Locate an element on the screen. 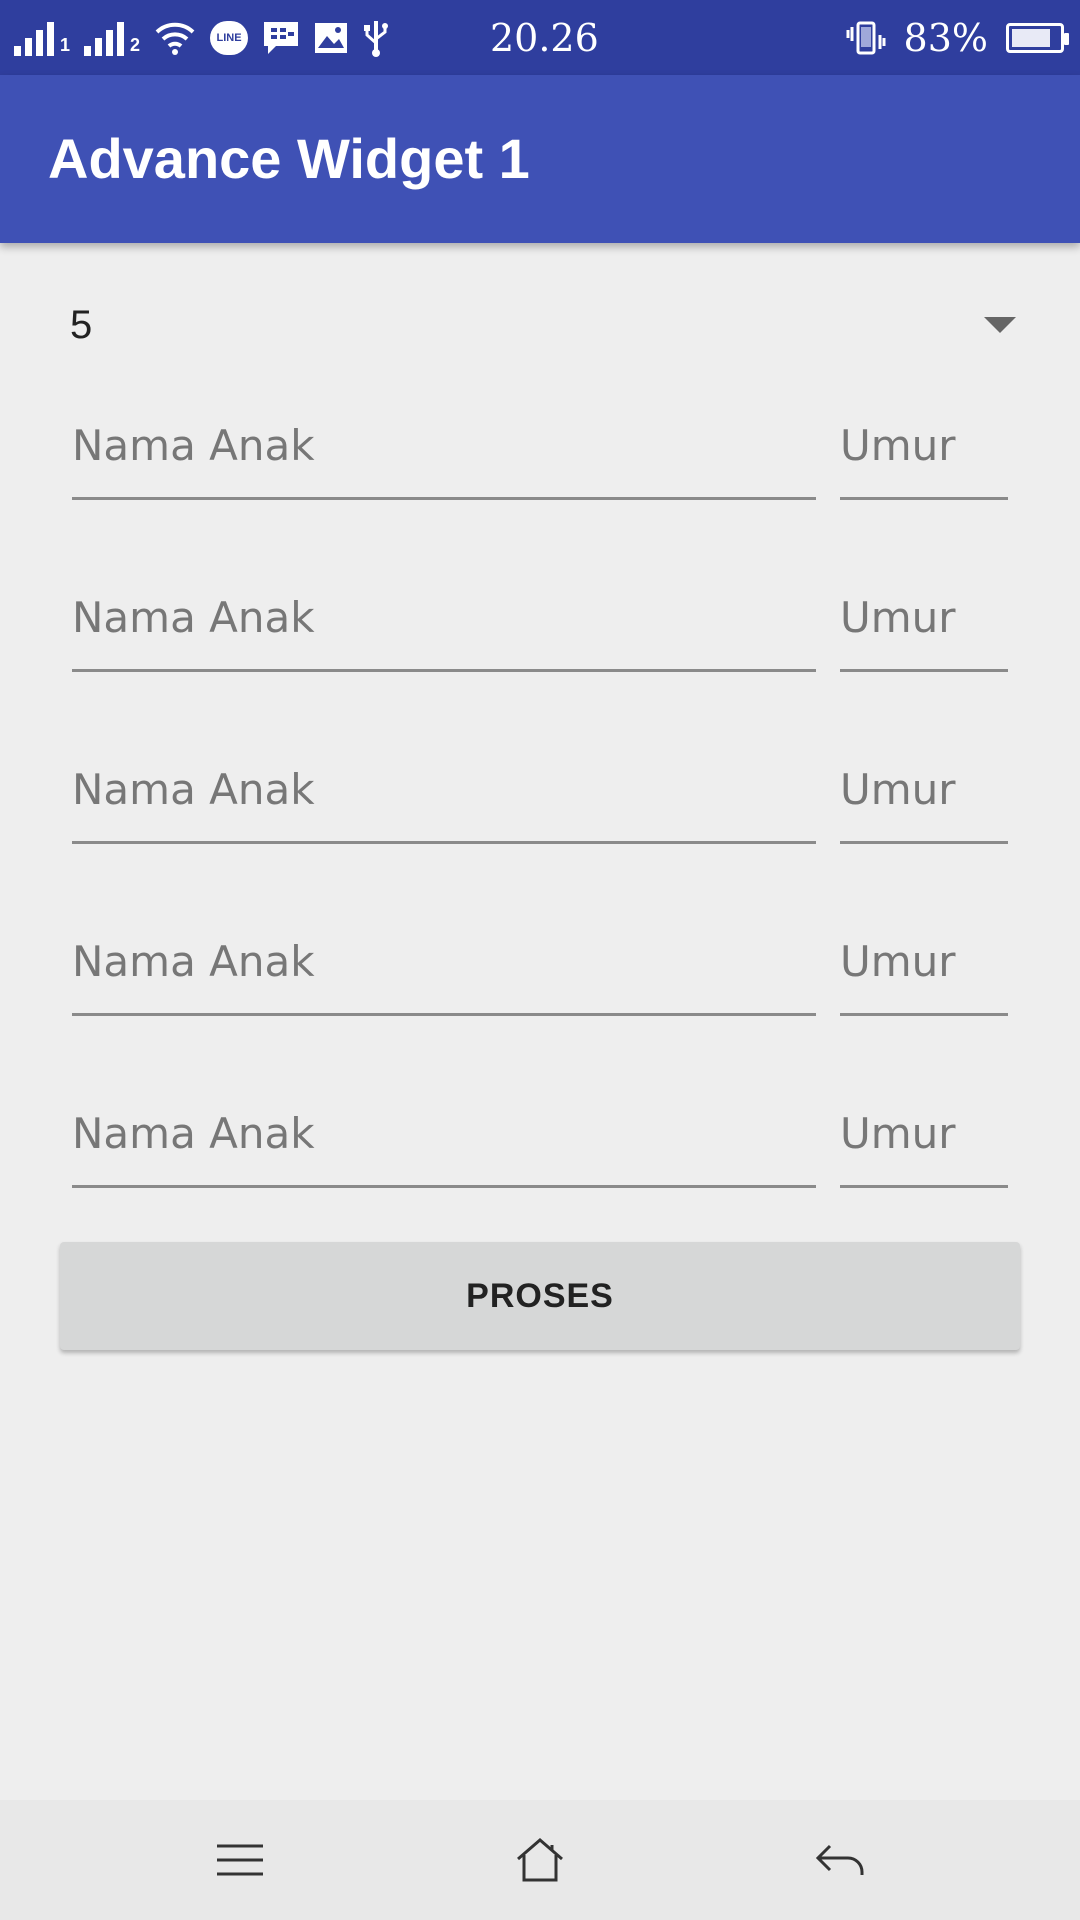  line-app-icon: LINE is located at coordinates (229, 38).